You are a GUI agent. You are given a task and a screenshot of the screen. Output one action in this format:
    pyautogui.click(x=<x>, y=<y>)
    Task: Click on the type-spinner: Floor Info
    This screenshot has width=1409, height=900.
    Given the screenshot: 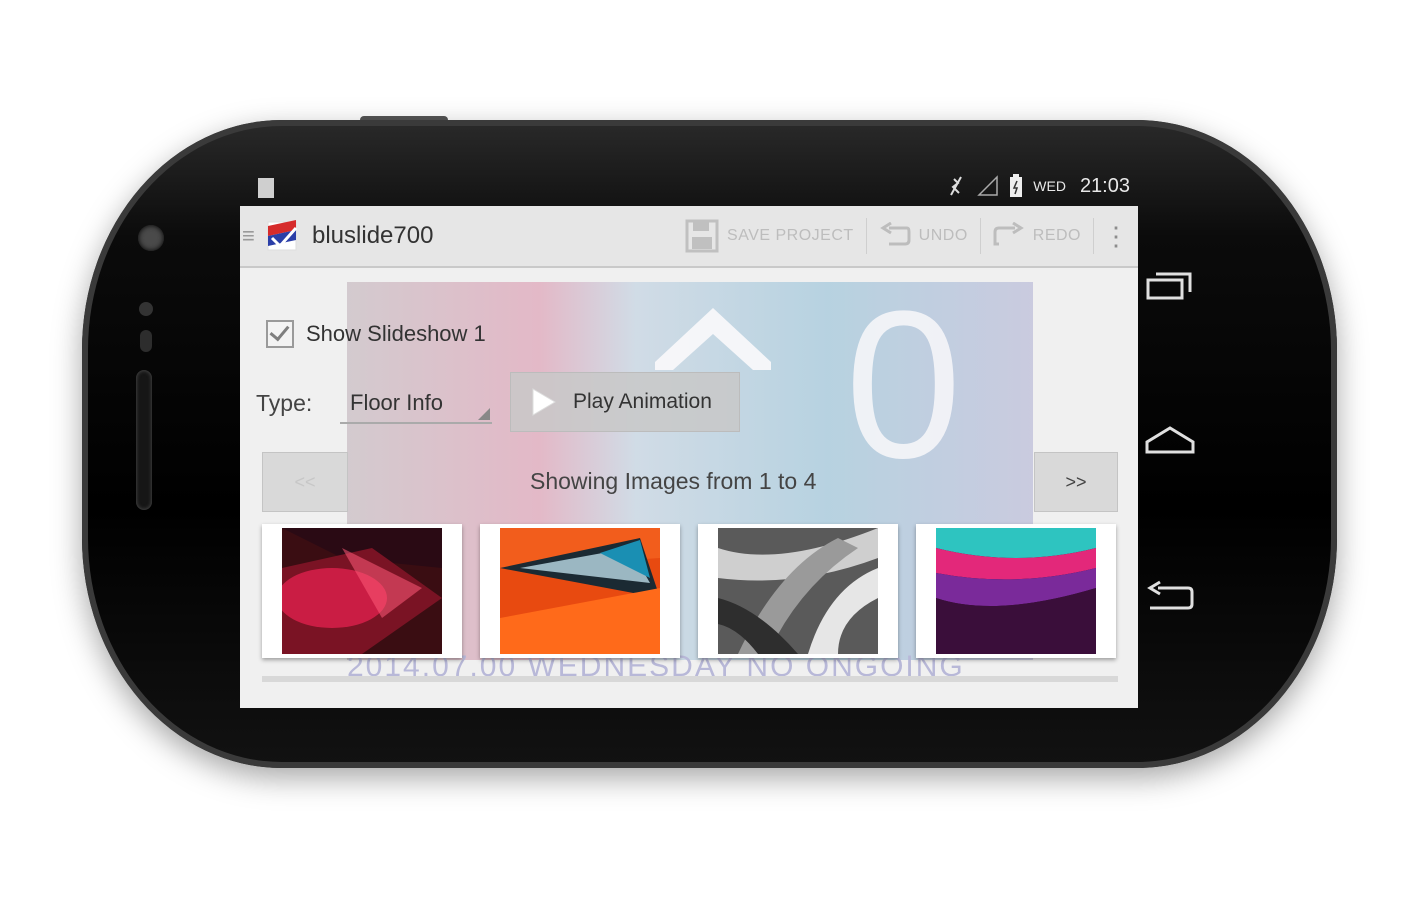 What is the action you would take?
    pyautogui.click(x=416, y=403)
    